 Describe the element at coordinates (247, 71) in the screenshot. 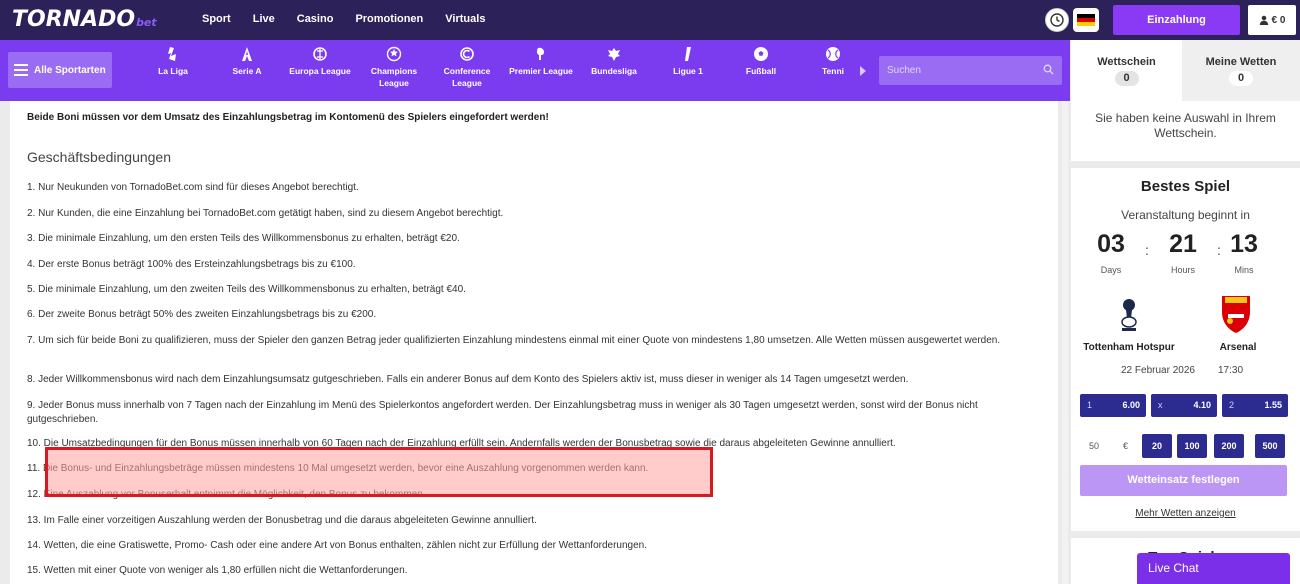

I see `sport-item-label: Serie A` at that location.